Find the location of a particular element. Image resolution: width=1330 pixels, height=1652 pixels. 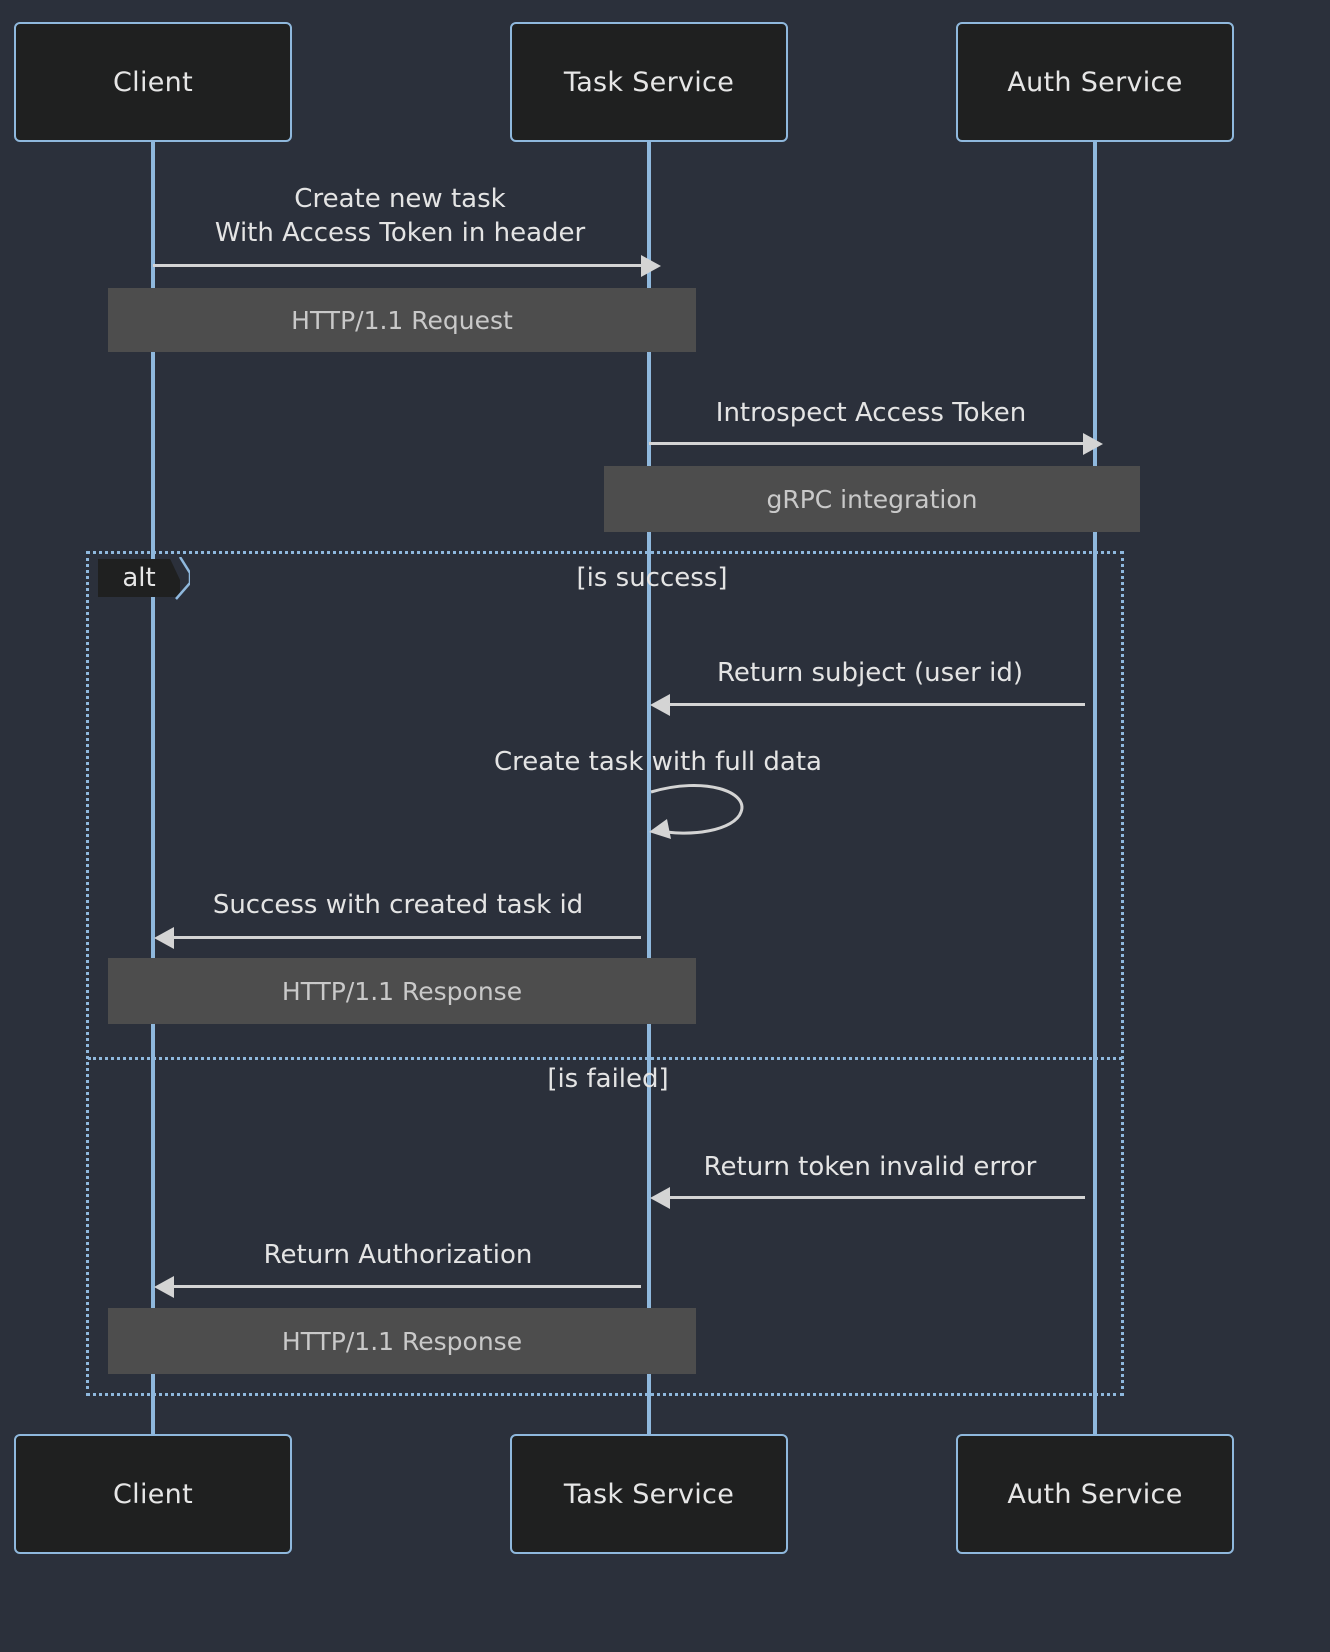

message-label-line1: Introspect Access Token is located at coordinates (871, 413).